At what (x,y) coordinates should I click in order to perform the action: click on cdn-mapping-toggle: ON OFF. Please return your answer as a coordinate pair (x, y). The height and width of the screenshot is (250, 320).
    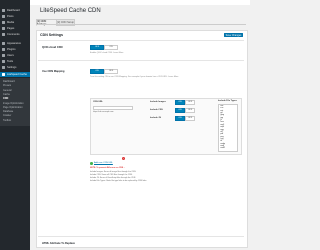
    Looking at the image, I should click on (104, 71).